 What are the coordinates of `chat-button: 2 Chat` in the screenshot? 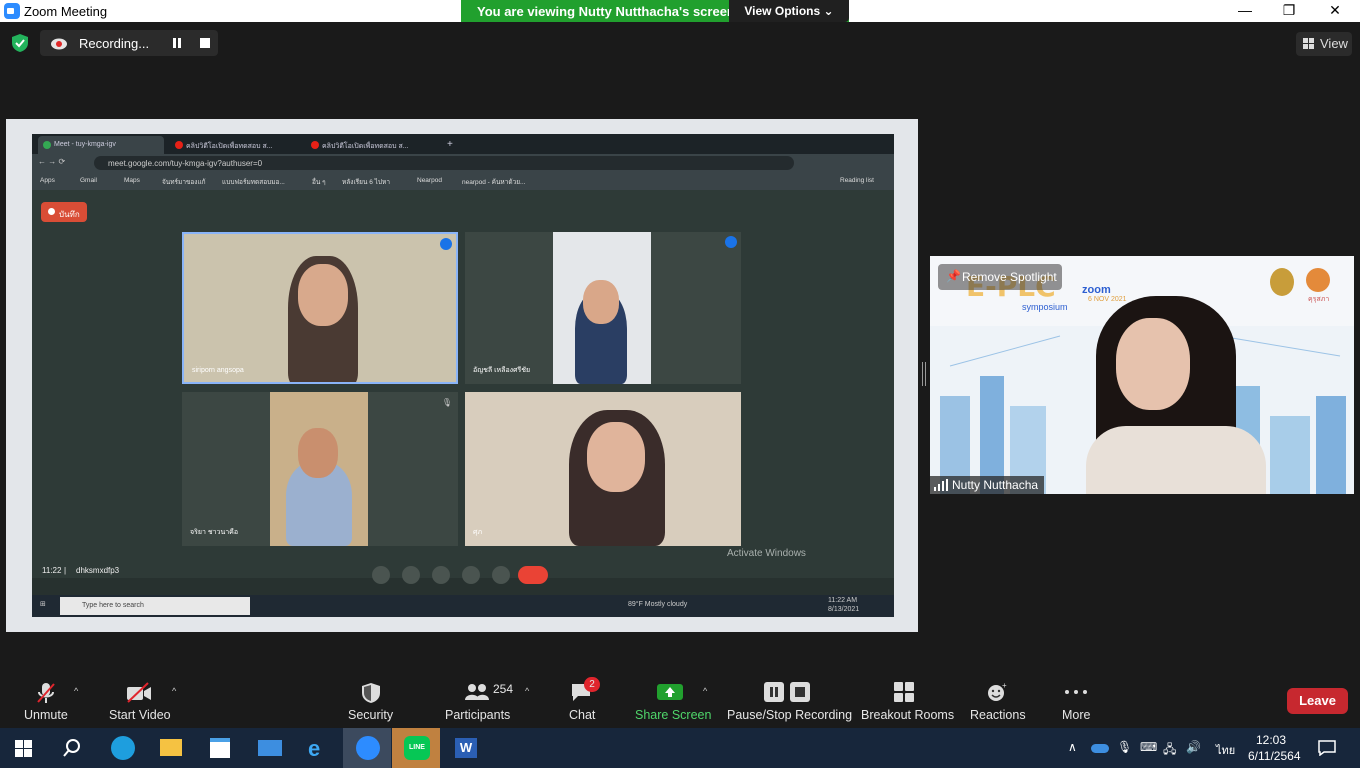 It's located at (582, 700).